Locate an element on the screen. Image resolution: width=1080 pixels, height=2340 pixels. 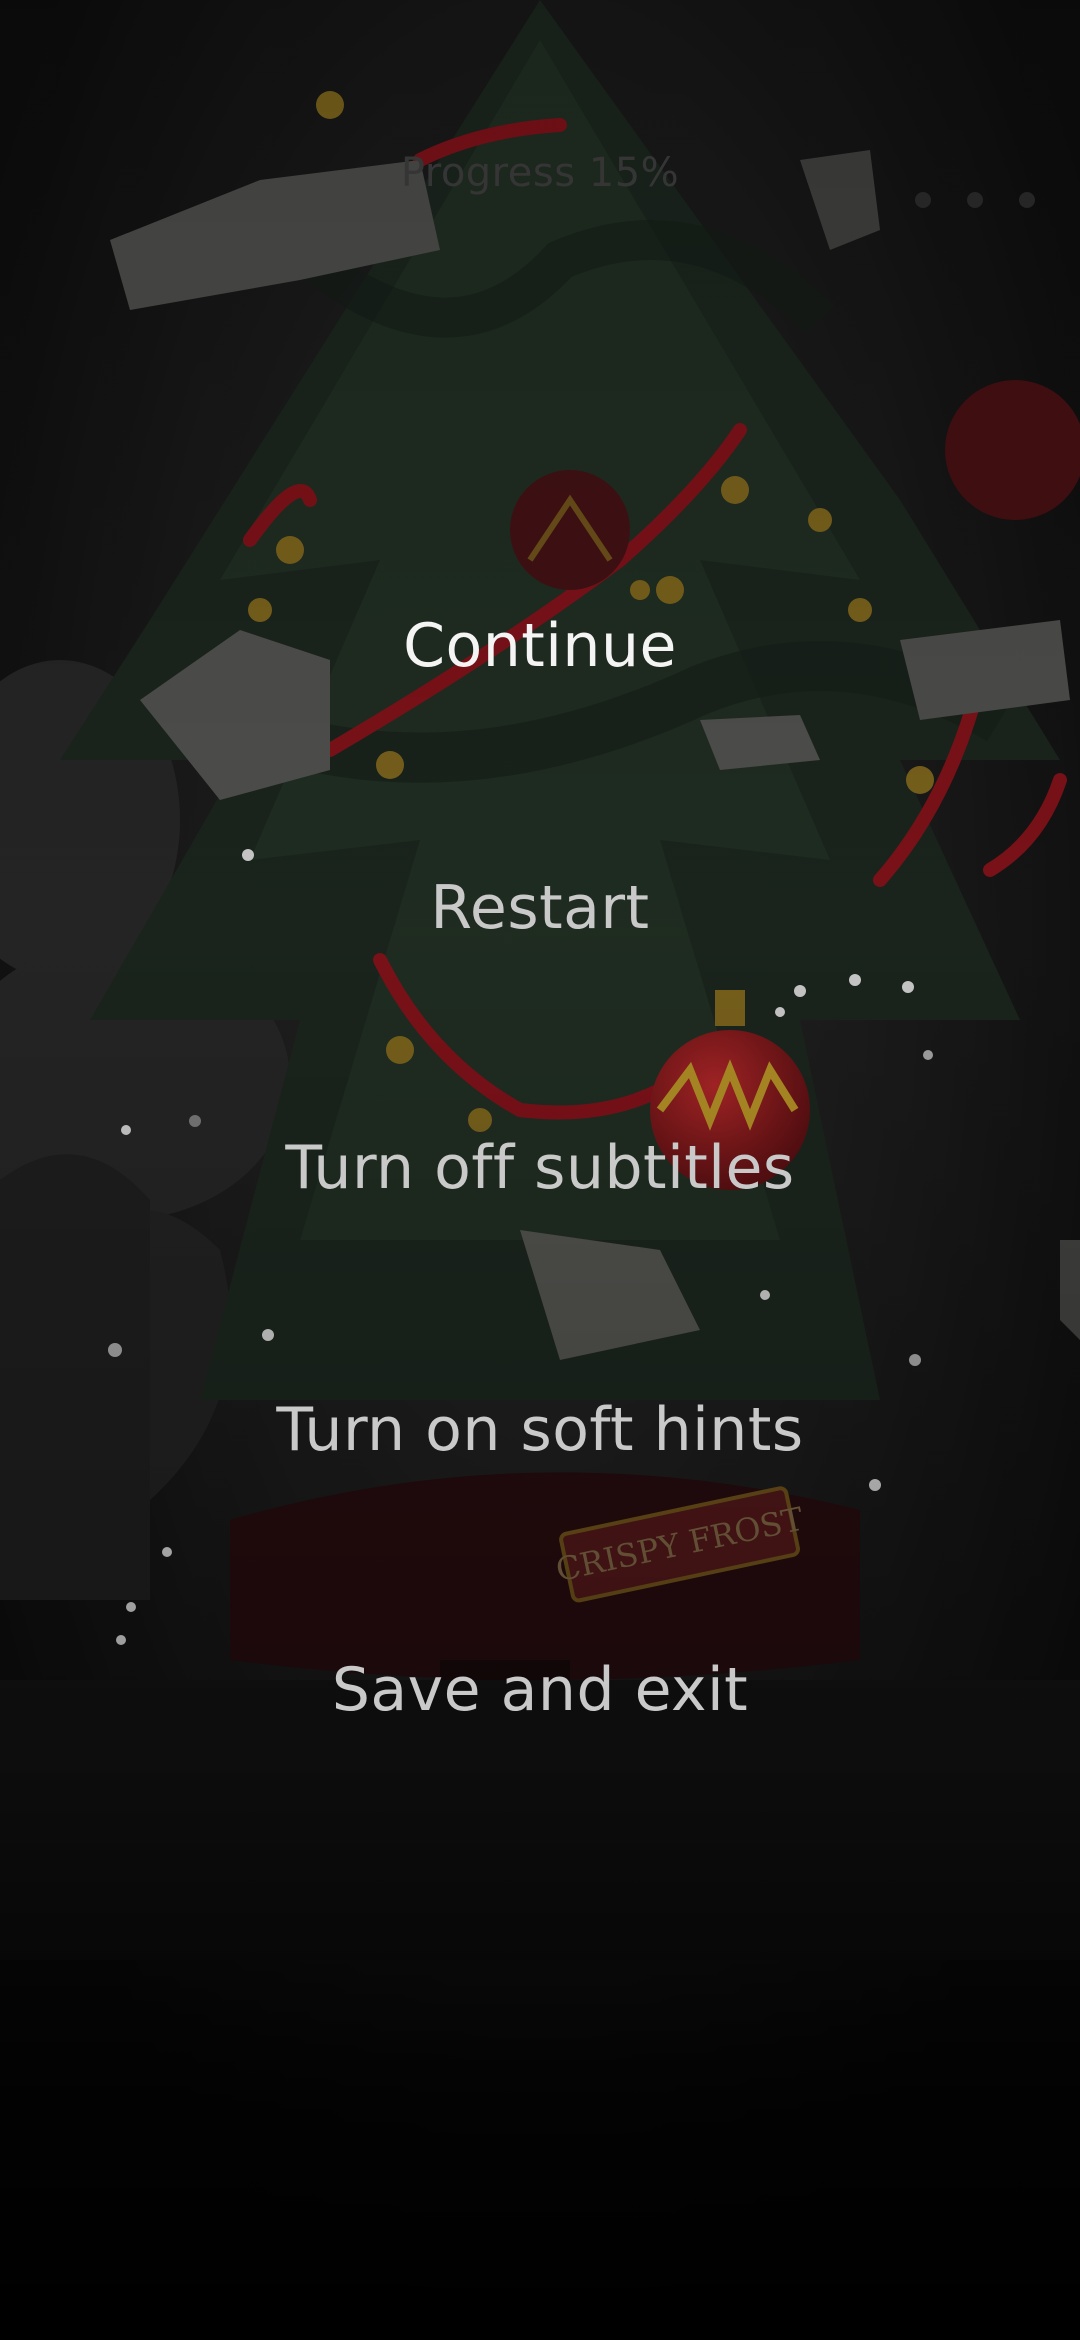
subtitles-toggle-button: Turn off subtitles is located at coordinates (540, 1168).